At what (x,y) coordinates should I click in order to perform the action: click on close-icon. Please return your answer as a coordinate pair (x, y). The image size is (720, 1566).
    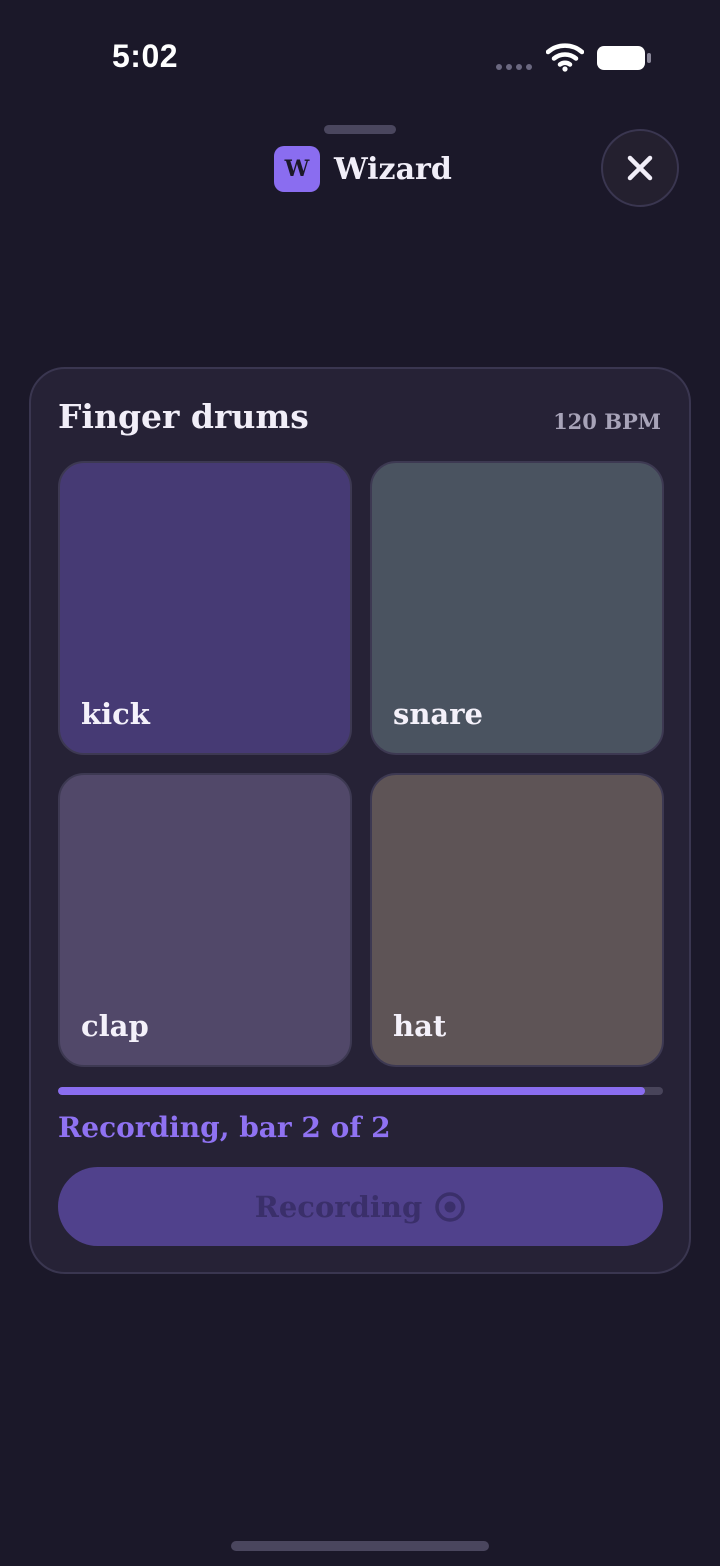
    Looking at the image, I should click on (640, 168).